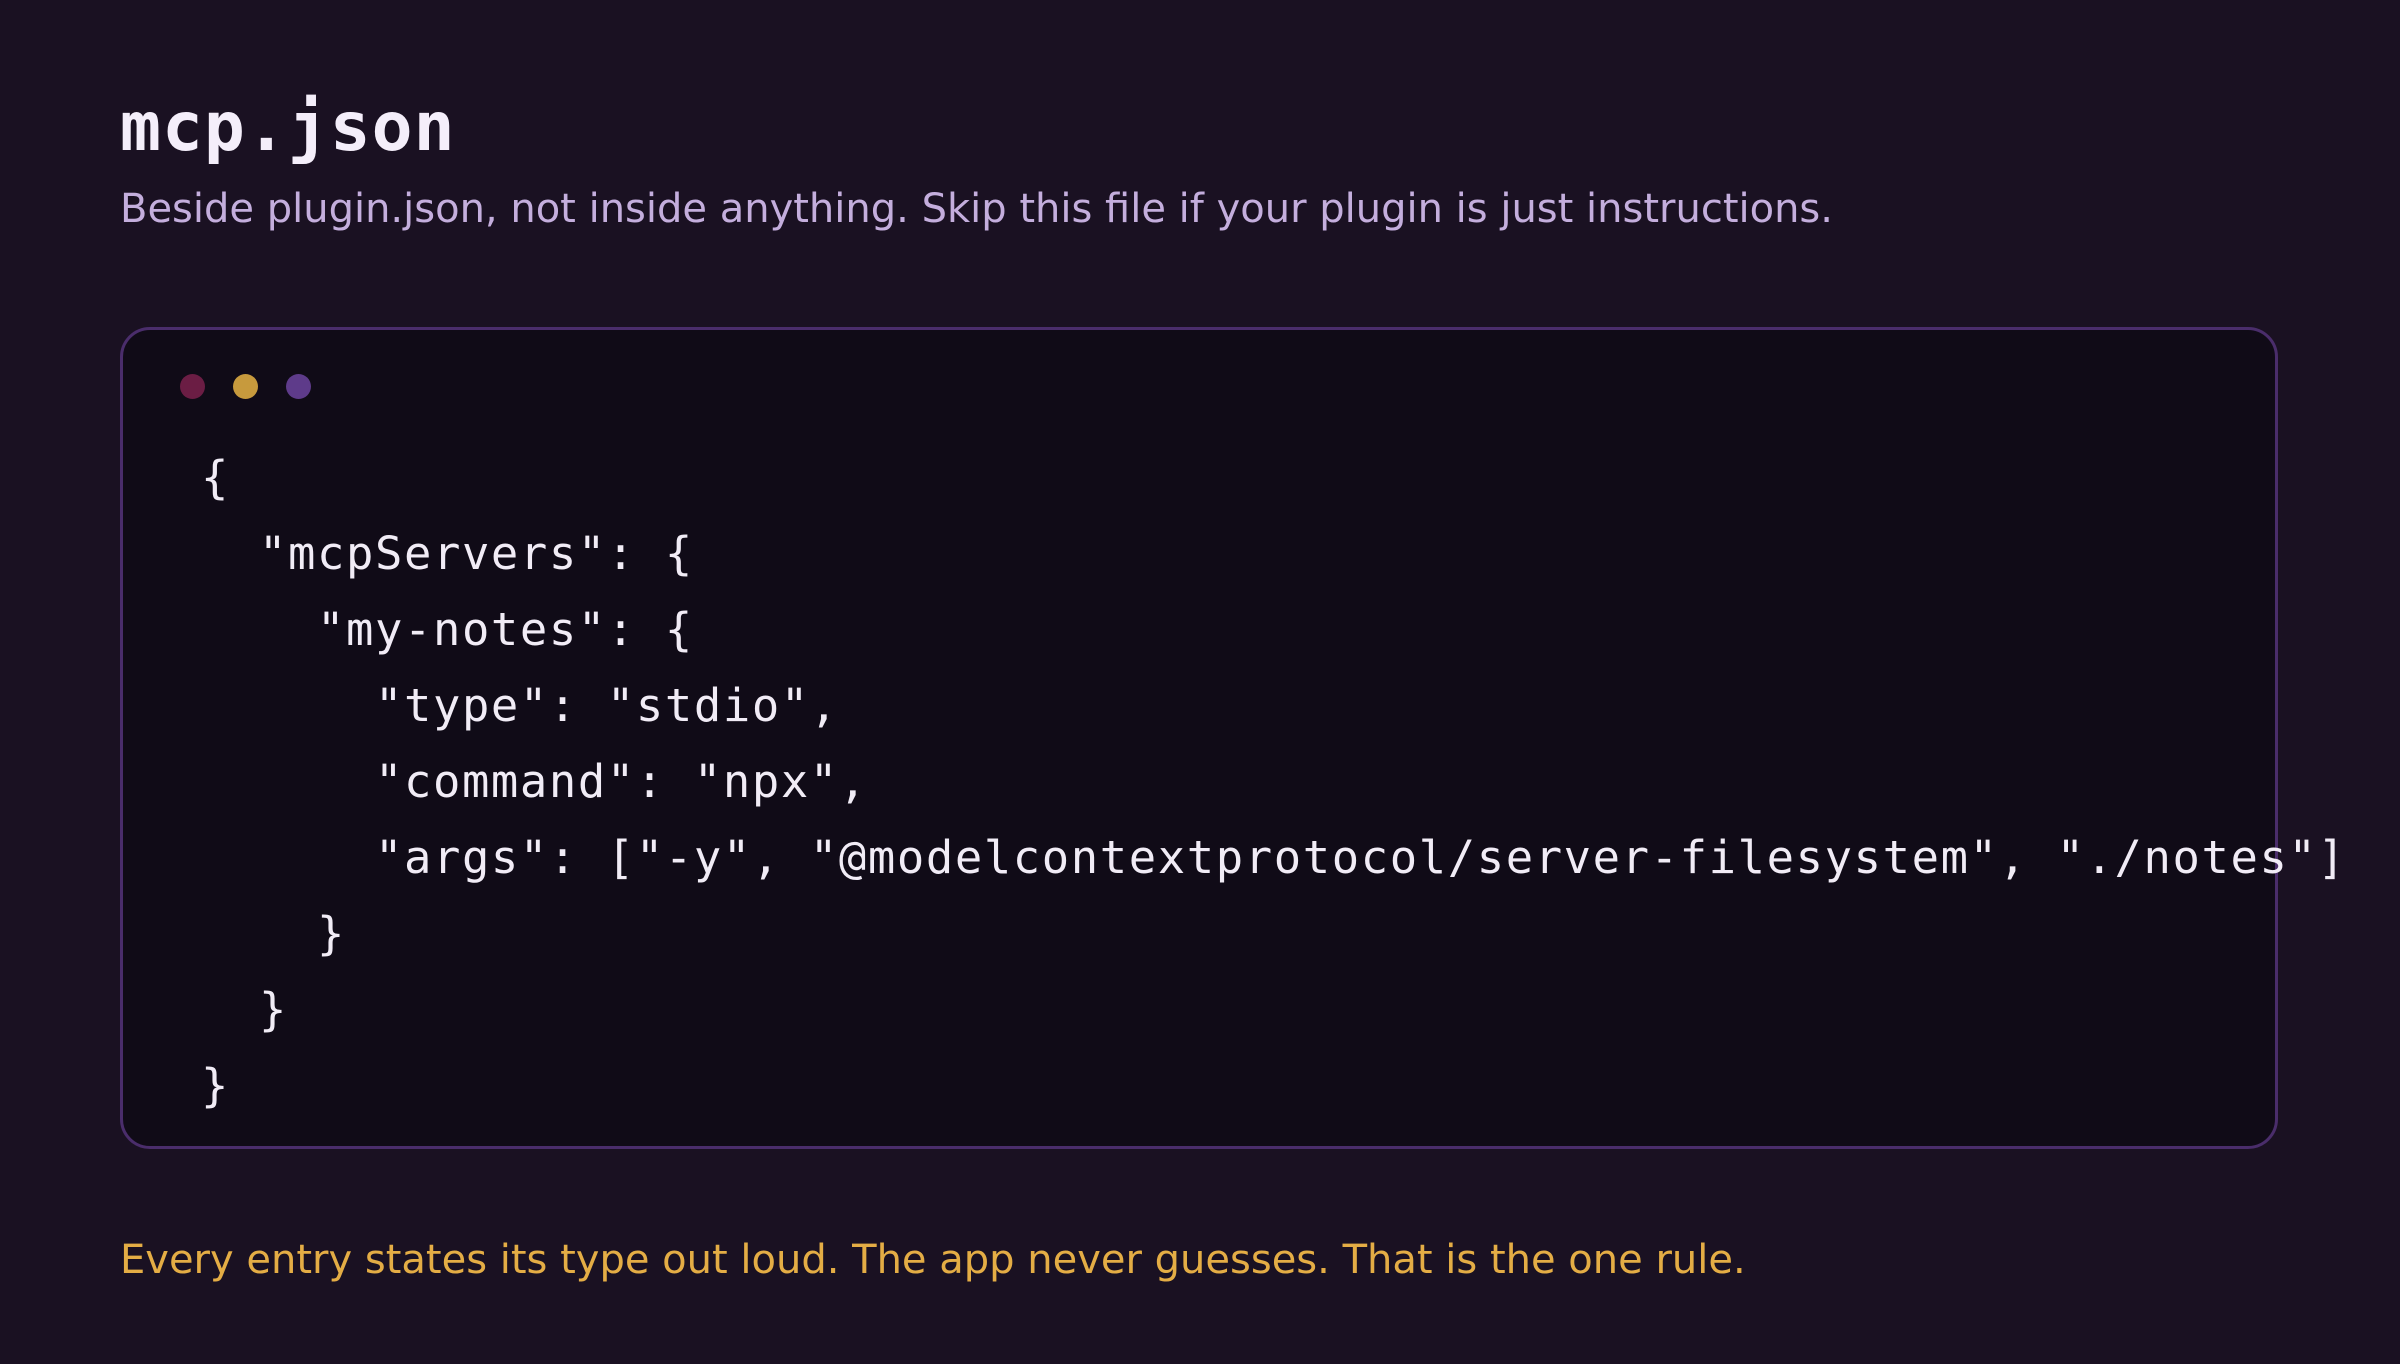 Image resolution: width=2400 pixels, height=1364 pixels. What do you see at coordinates (288, 127) in the screenshot?
I see `page-title: mcp.json` at bounding box center [288, 127].